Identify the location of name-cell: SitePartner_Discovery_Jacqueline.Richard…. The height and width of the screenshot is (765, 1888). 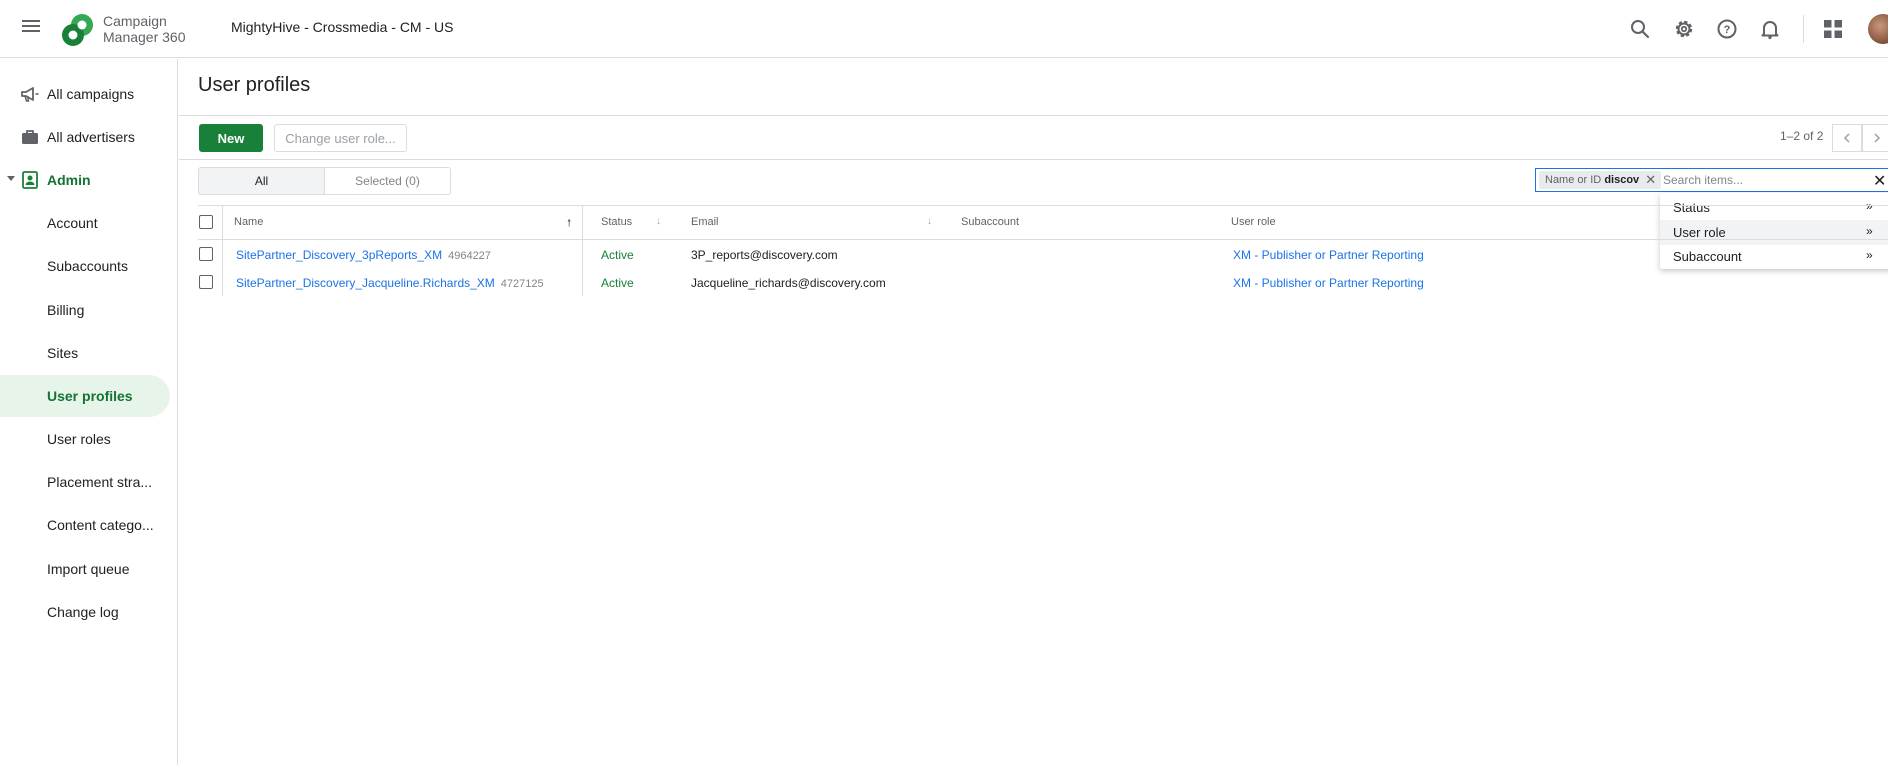
(390, 283).